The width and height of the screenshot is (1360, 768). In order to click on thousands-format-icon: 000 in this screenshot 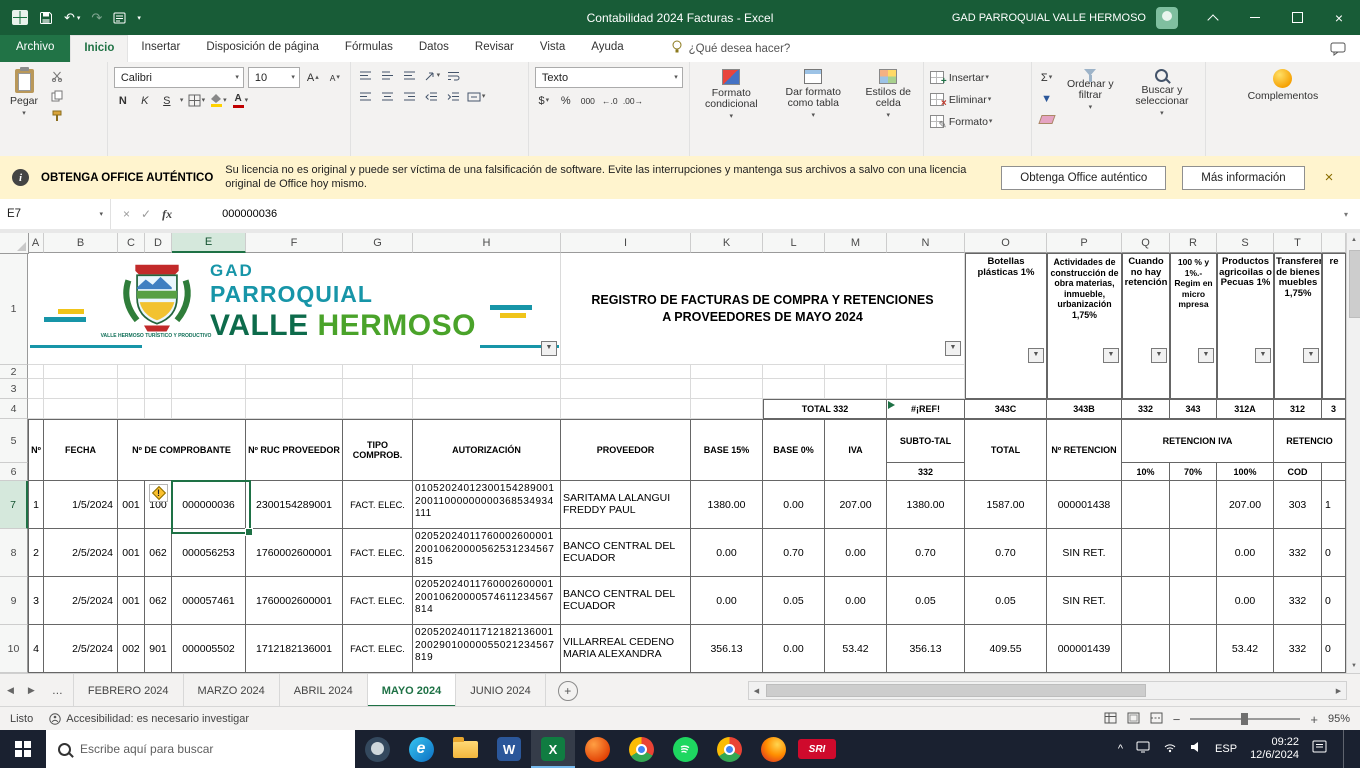, I will do `click(588, 100)`.